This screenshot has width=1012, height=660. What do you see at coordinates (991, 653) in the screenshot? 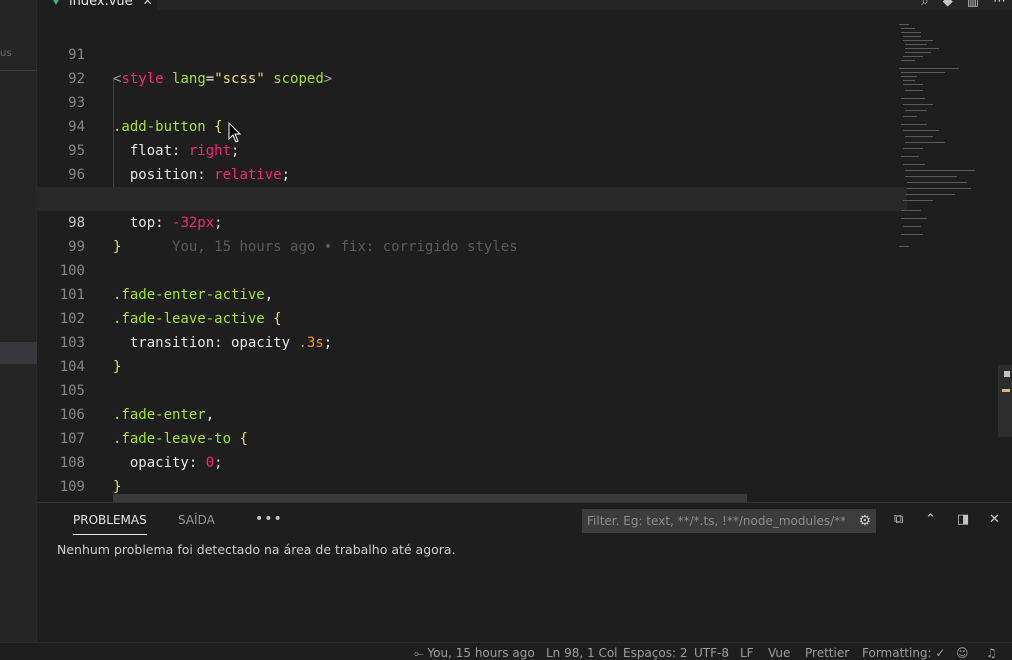
I see `notifications-bell-icon: ♫` at bounding box center [991, 653].